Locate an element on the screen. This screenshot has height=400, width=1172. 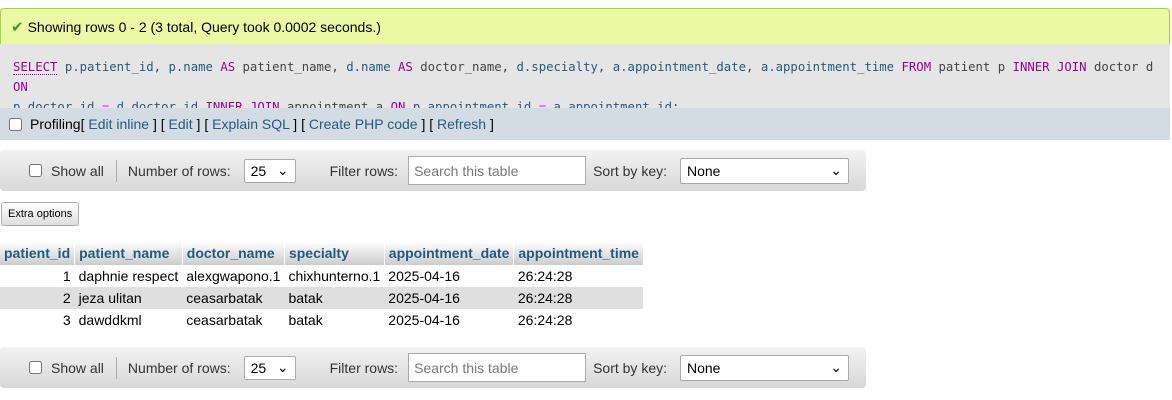
cell-patient_name: dawddkml is located at coordinates (128, 320).